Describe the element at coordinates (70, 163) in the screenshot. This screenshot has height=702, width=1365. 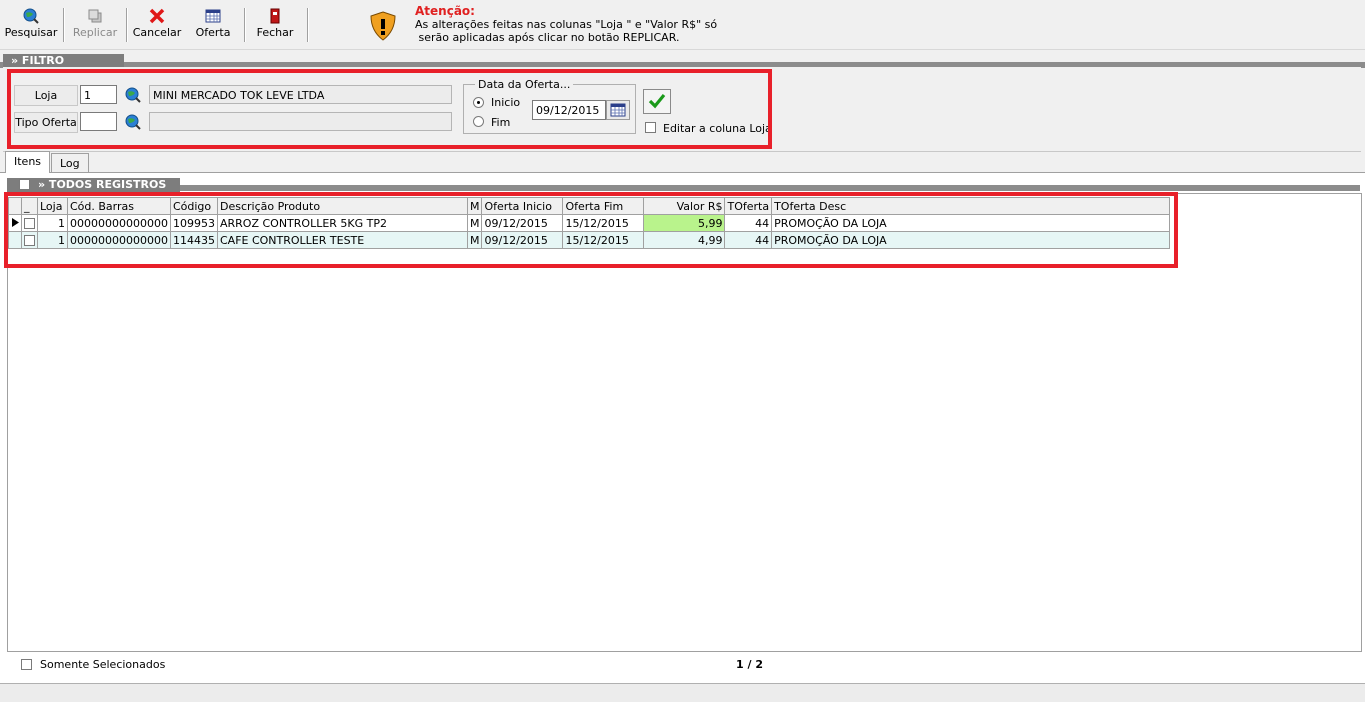
I see `tab-log: Log` at that location.